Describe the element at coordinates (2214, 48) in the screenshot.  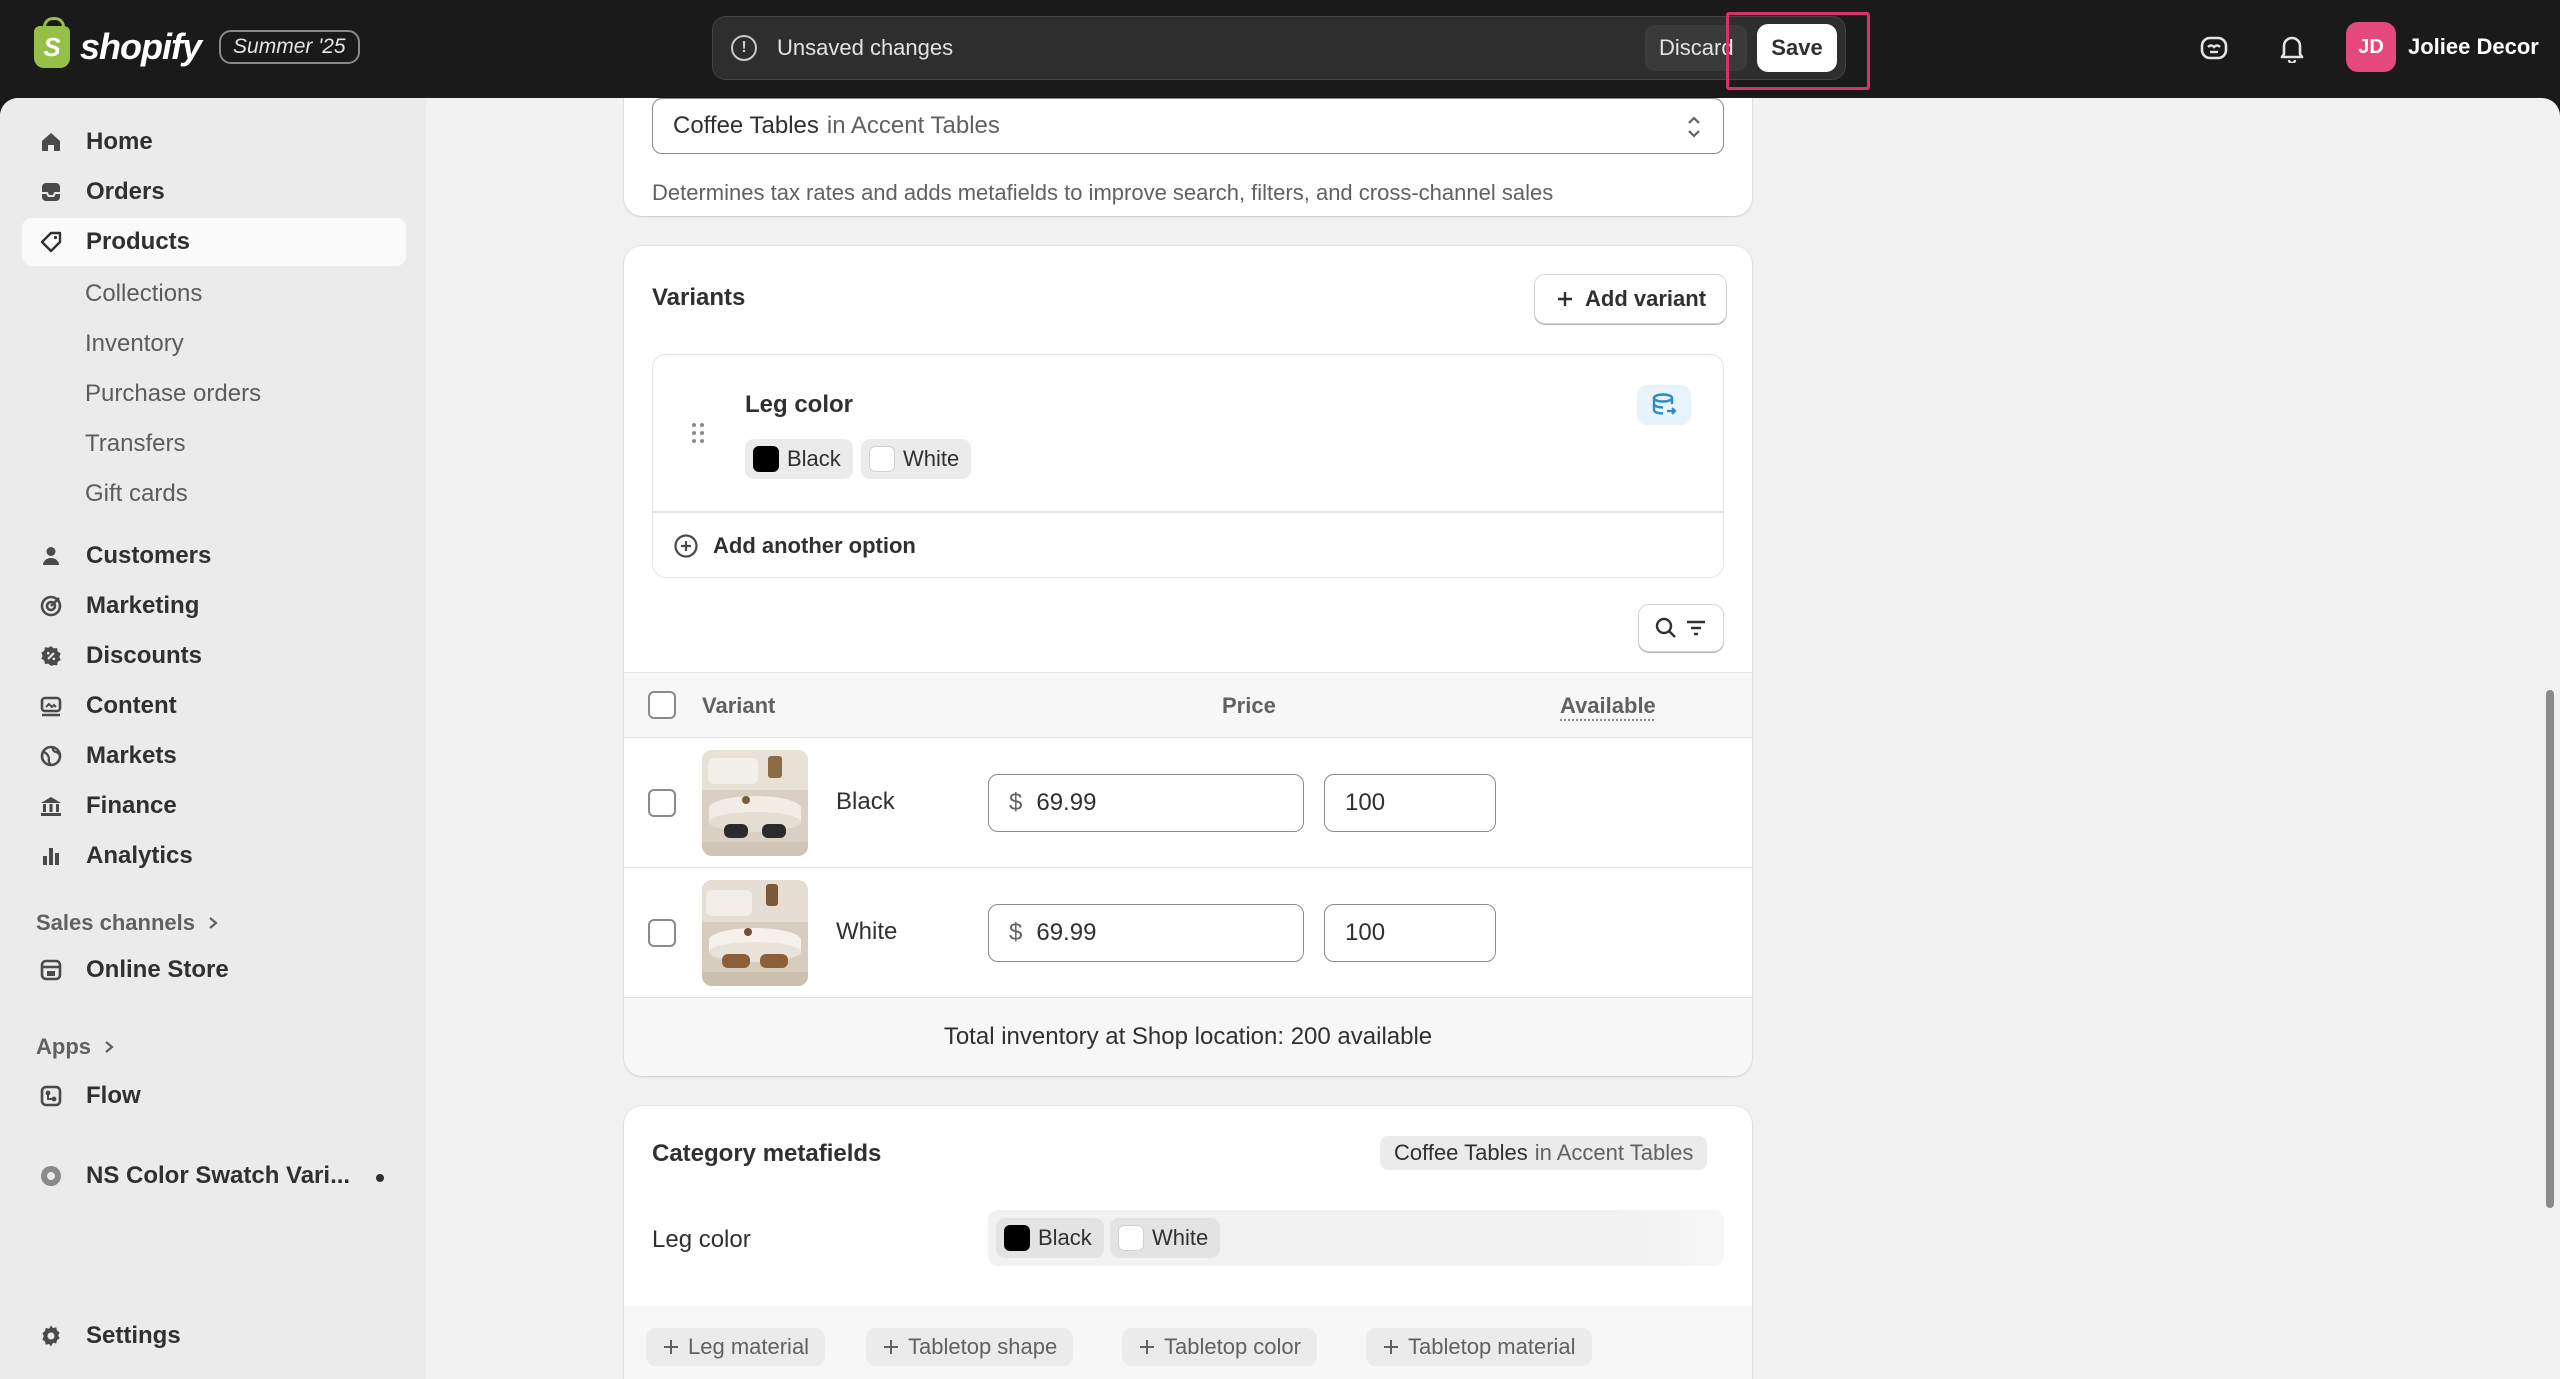
I see `sidekick-icon` at that location.